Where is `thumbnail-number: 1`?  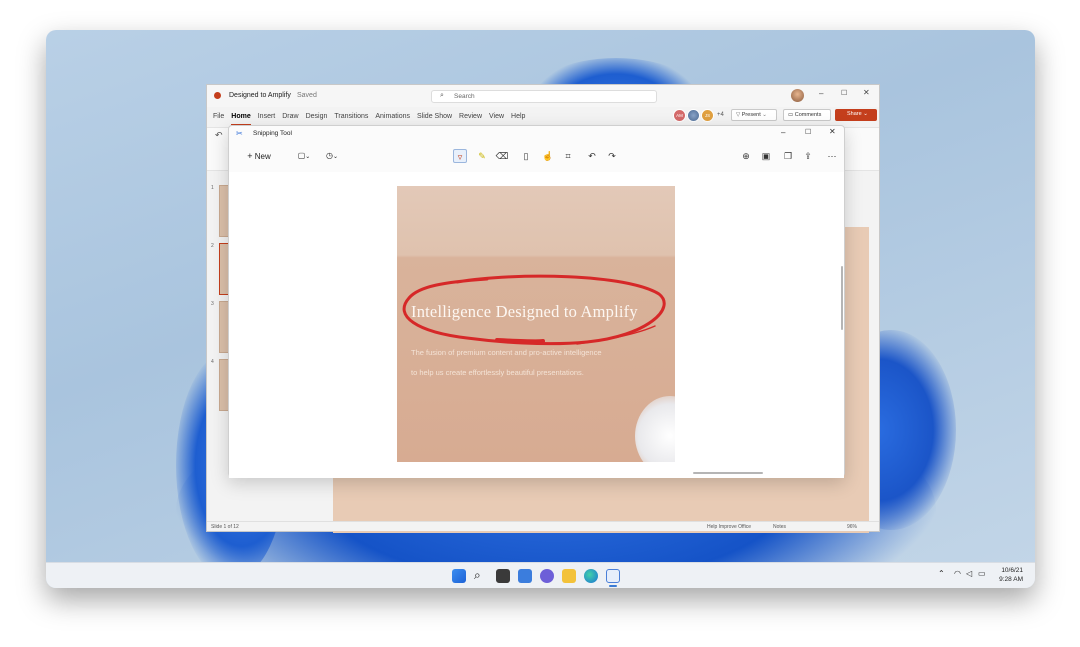
thumbnail-number: 1 is located at coordinates (212, 188).